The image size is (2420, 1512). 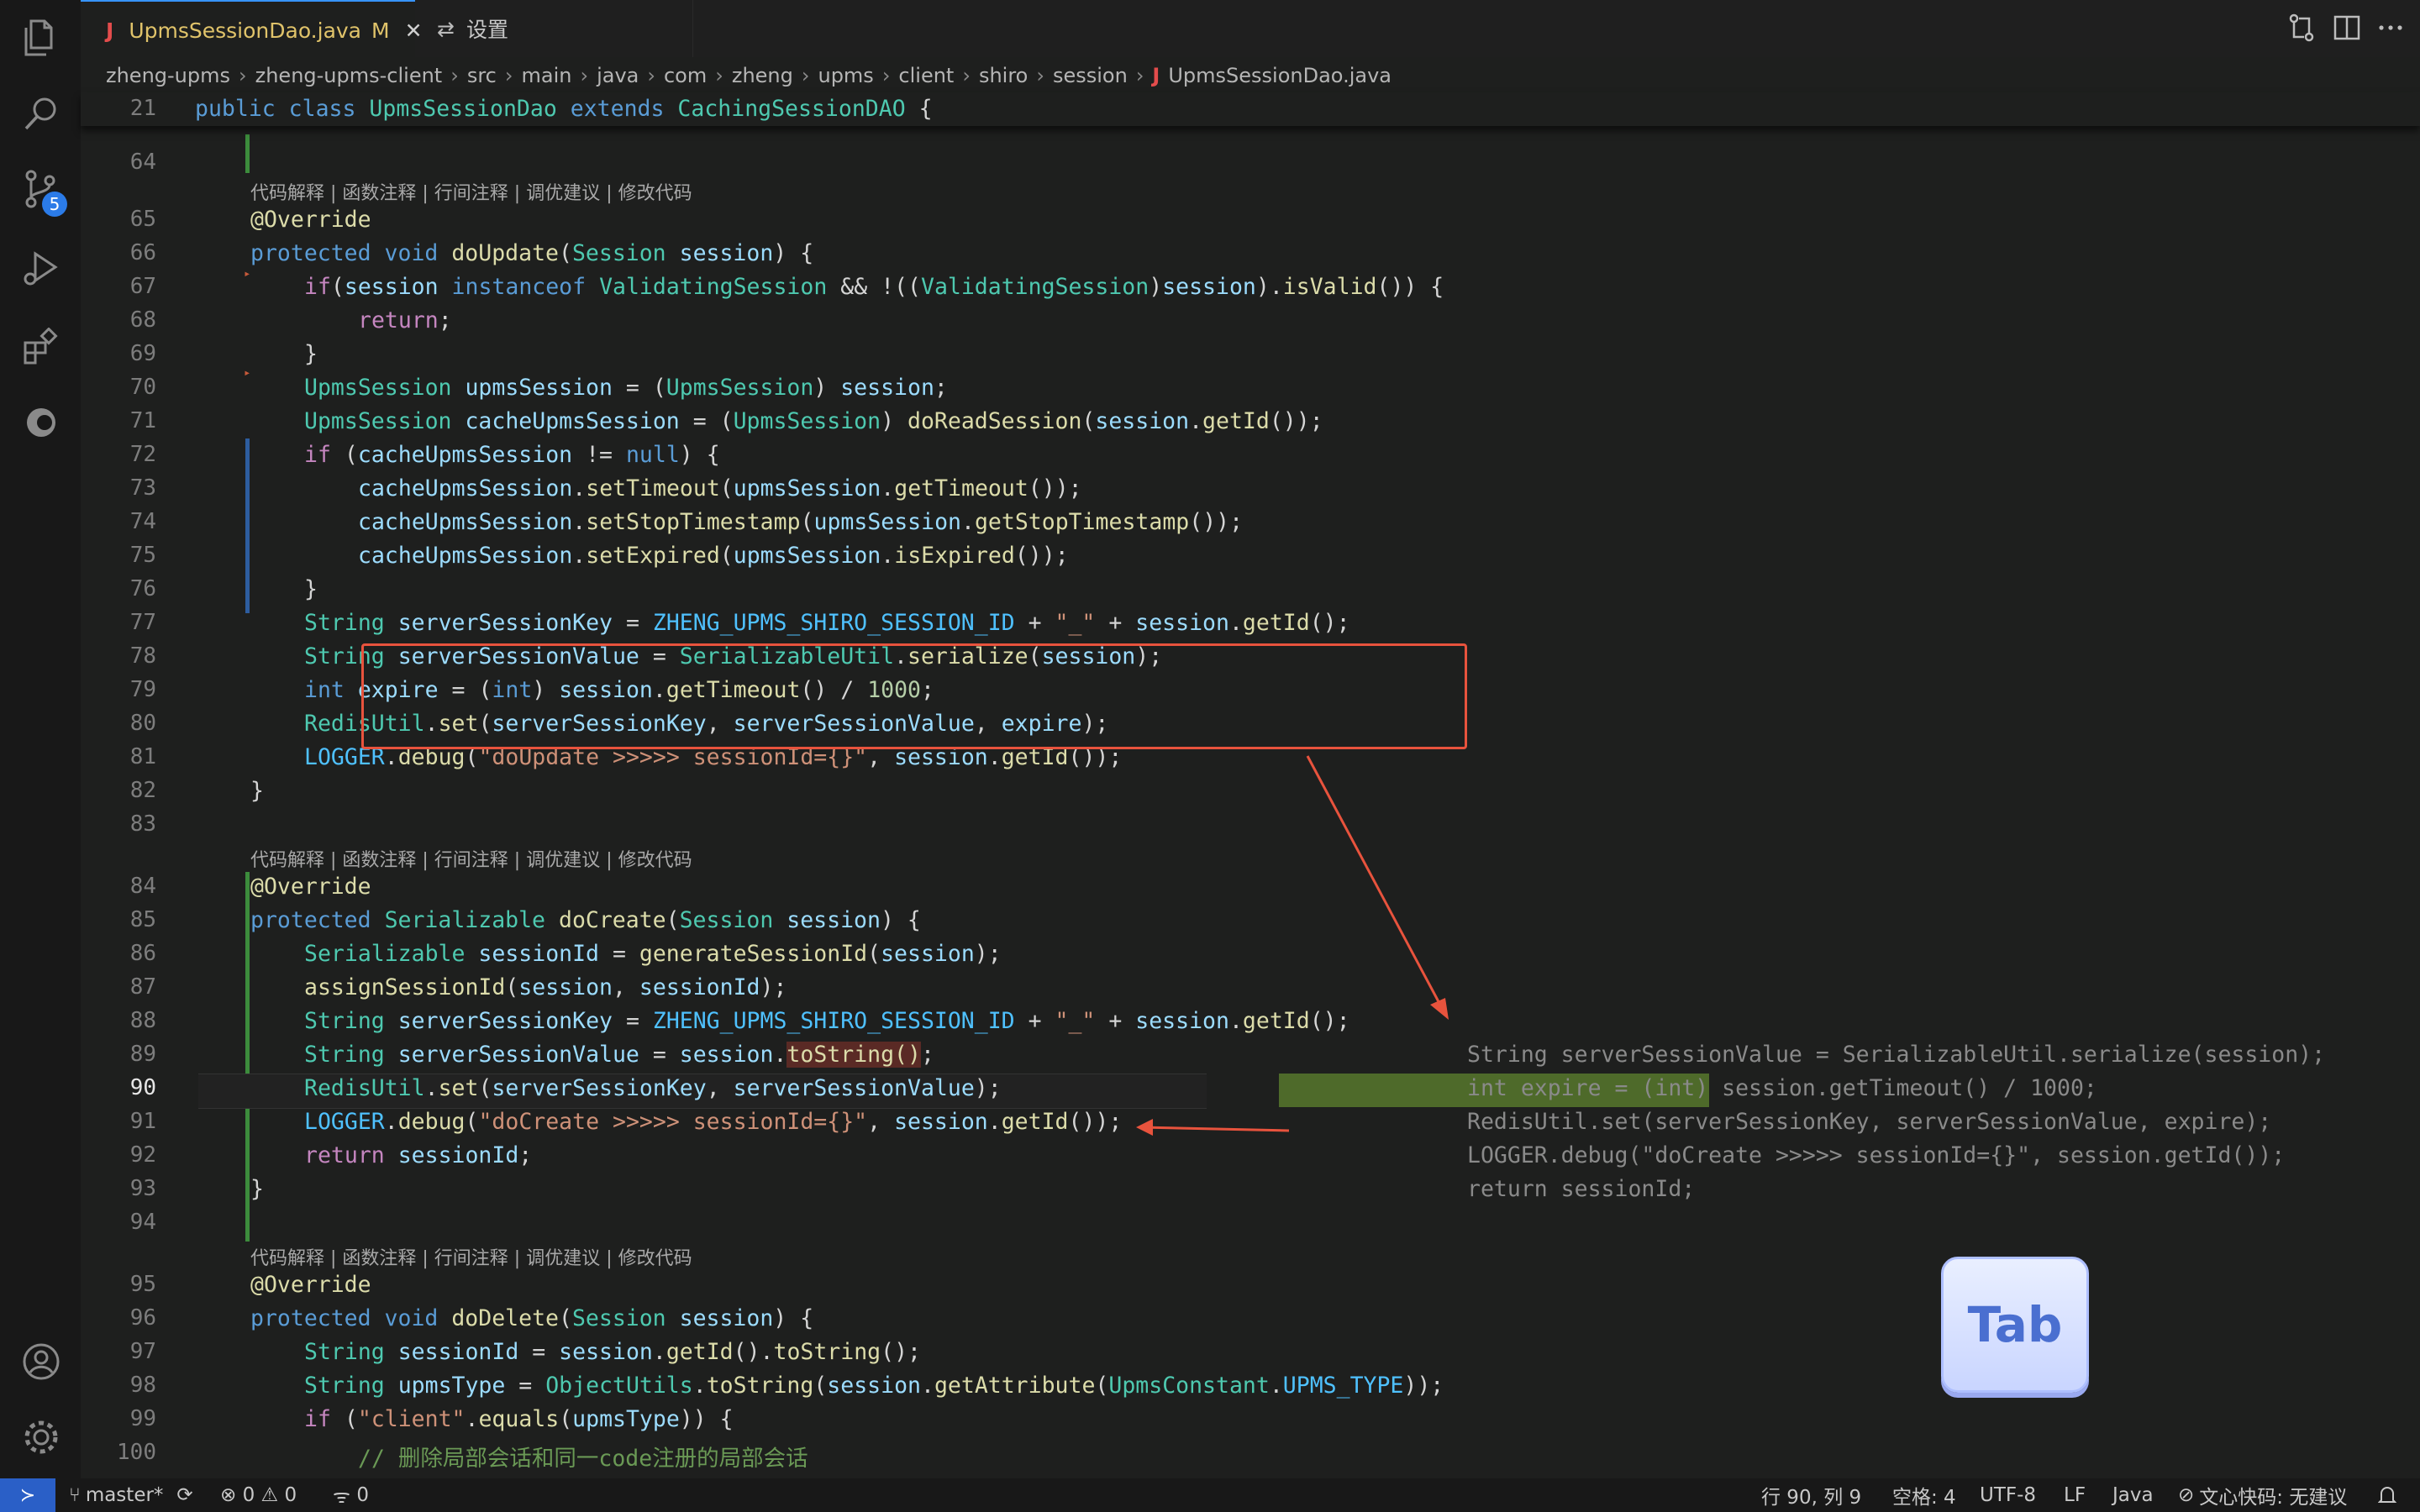 I want to click on account-icon, so click(x=41, y=1362).